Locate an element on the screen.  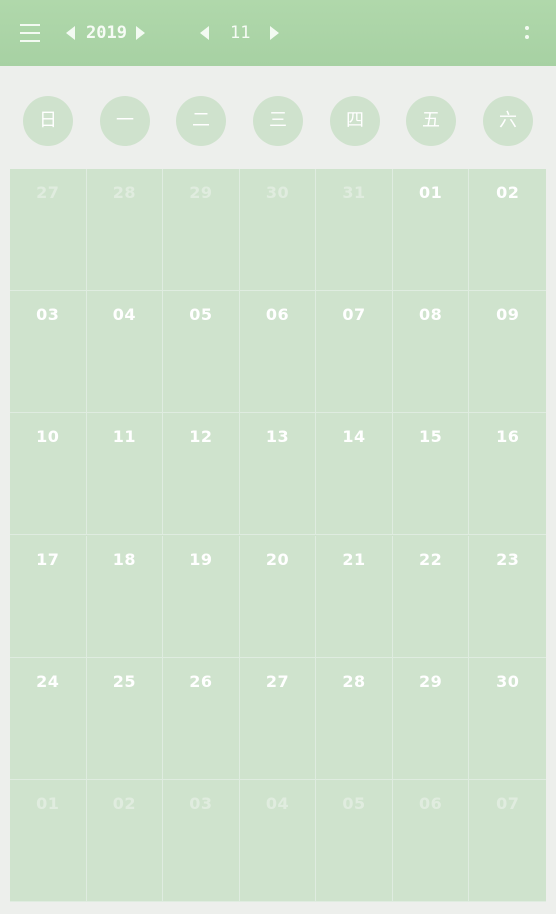
day-number: 19 is located at coordinates (201, 559).